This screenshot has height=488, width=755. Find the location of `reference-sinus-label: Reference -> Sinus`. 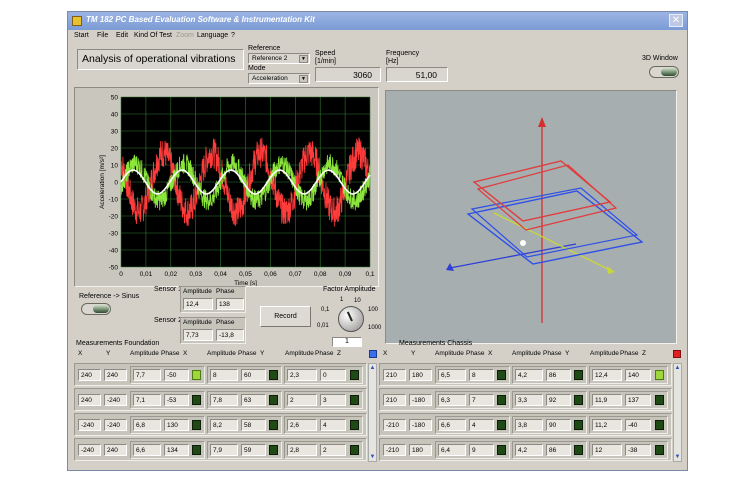

reference-sinus-label: Reference -> Sinus is located at coordinates (109, 296).